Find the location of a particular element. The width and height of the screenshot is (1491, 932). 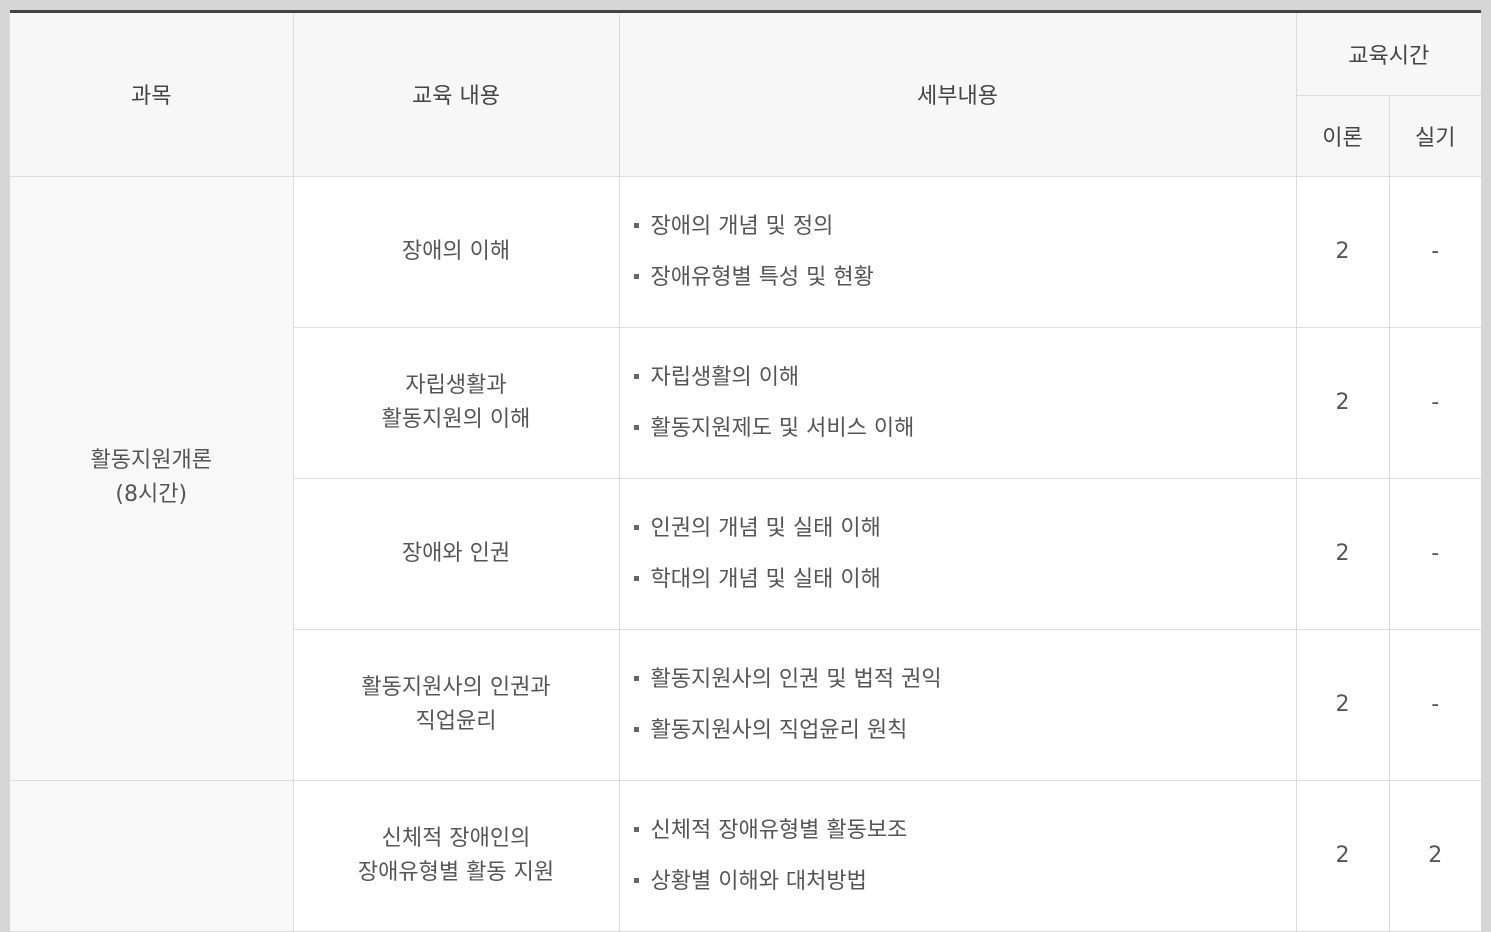

detail-text: 신체적 장애유형별 활동보조 is located at coordinates (779, 830).